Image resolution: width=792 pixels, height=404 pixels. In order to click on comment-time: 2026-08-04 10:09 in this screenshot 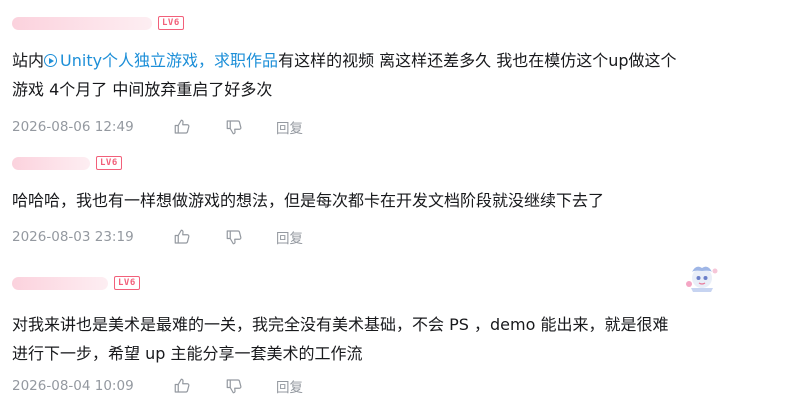, I will do `click(73, 386)`.